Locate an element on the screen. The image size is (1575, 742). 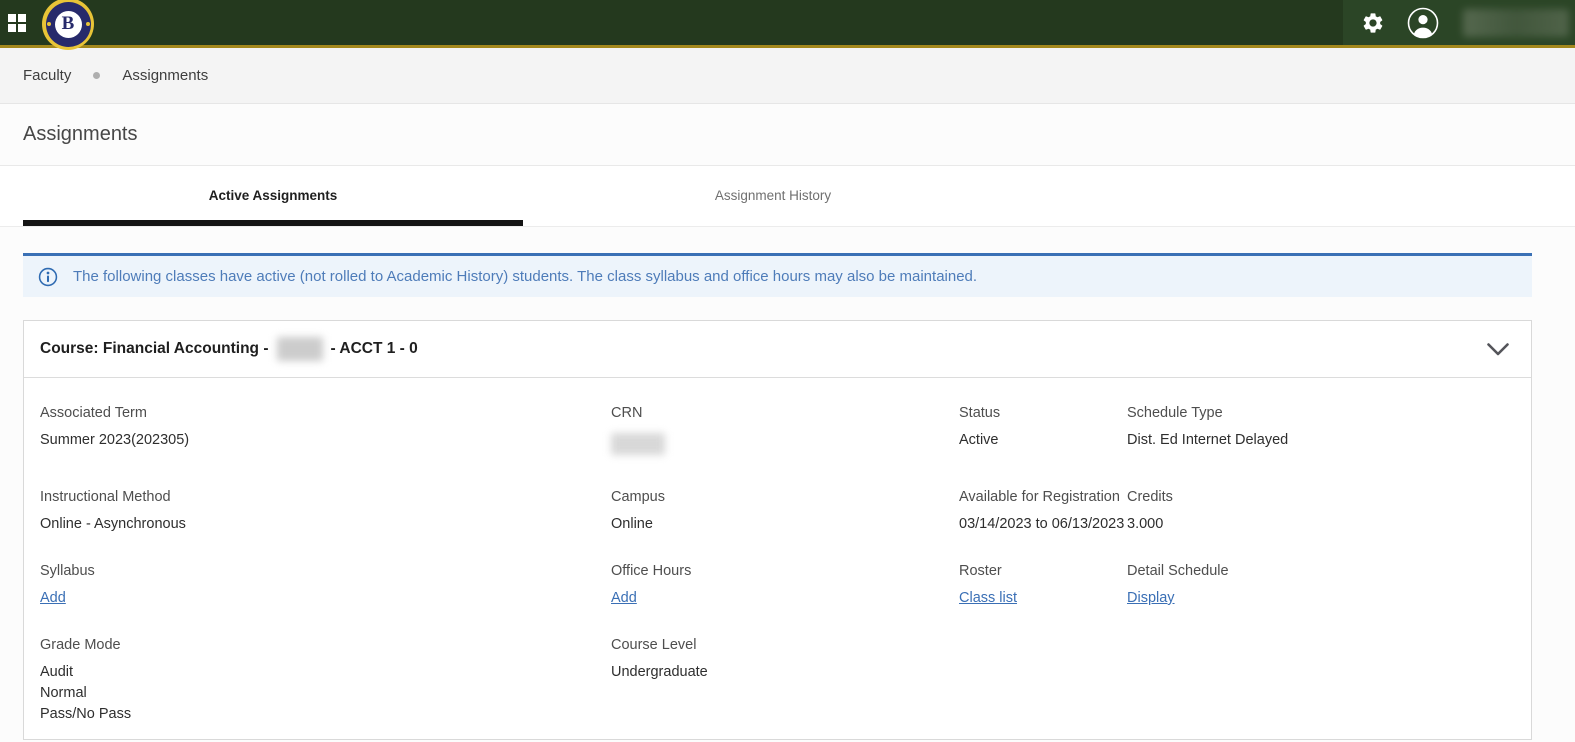
tab-bar: Active Assignments Assignment History is located at coordinates (787, 196).